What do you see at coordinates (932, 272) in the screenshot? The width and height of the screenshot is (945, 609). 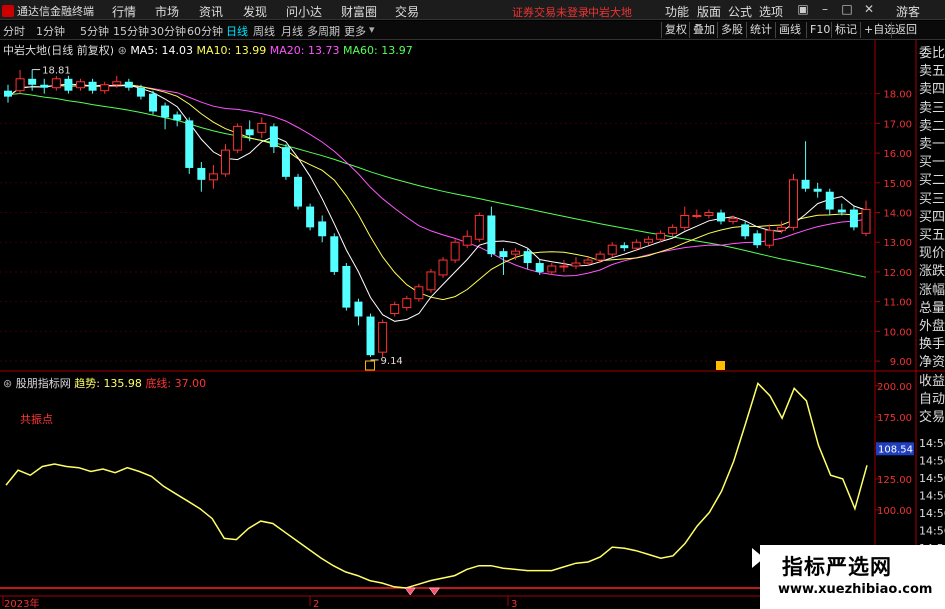 I see `side-panel-item: 涨跌` at bounding box center [932, 272].